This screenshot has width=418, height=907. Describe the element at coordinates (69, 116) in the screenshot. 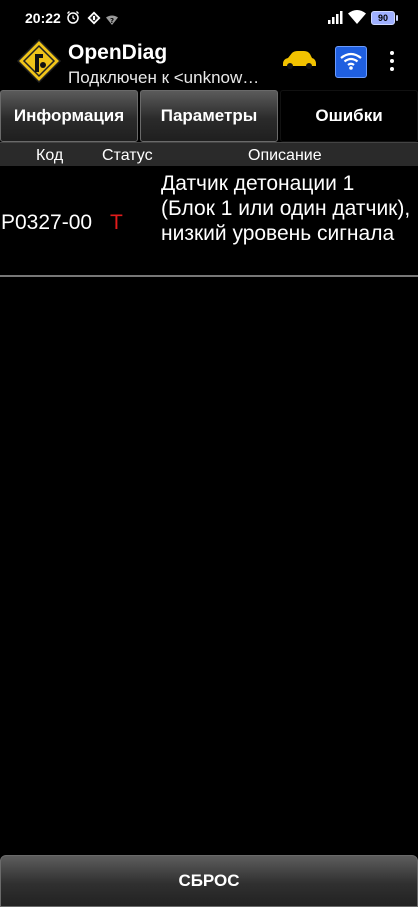

I see `tab-information: Информация` at that location.